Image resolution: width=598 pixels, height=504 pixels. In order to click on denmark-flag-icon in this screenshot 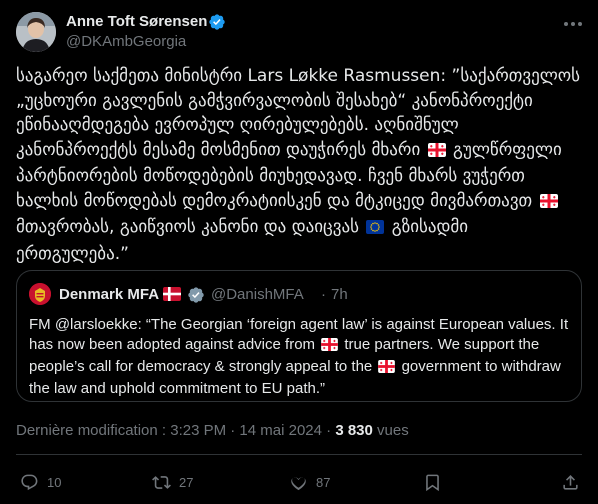, I will do `click(172, 296)`.